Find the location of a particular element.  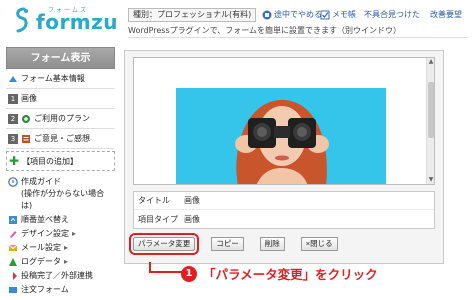

sidebar-item-plan: 2 ご利用のプラン is located at coordinates (60, 119).